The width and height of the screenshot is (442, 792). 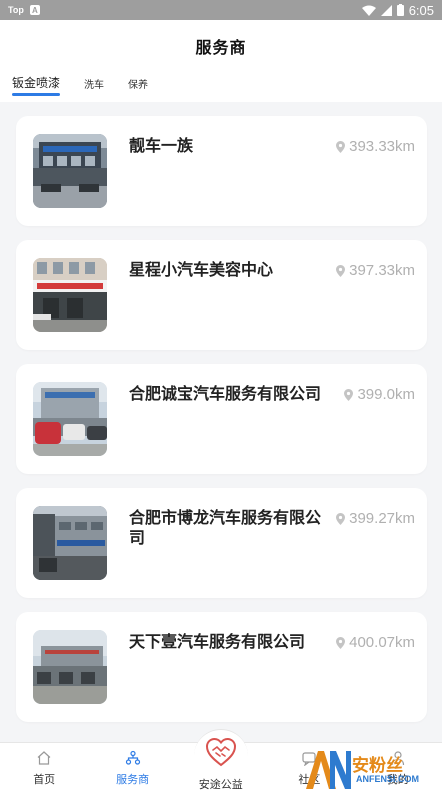 I want to click on charity-heart-icon, so click(x=220, y=752).